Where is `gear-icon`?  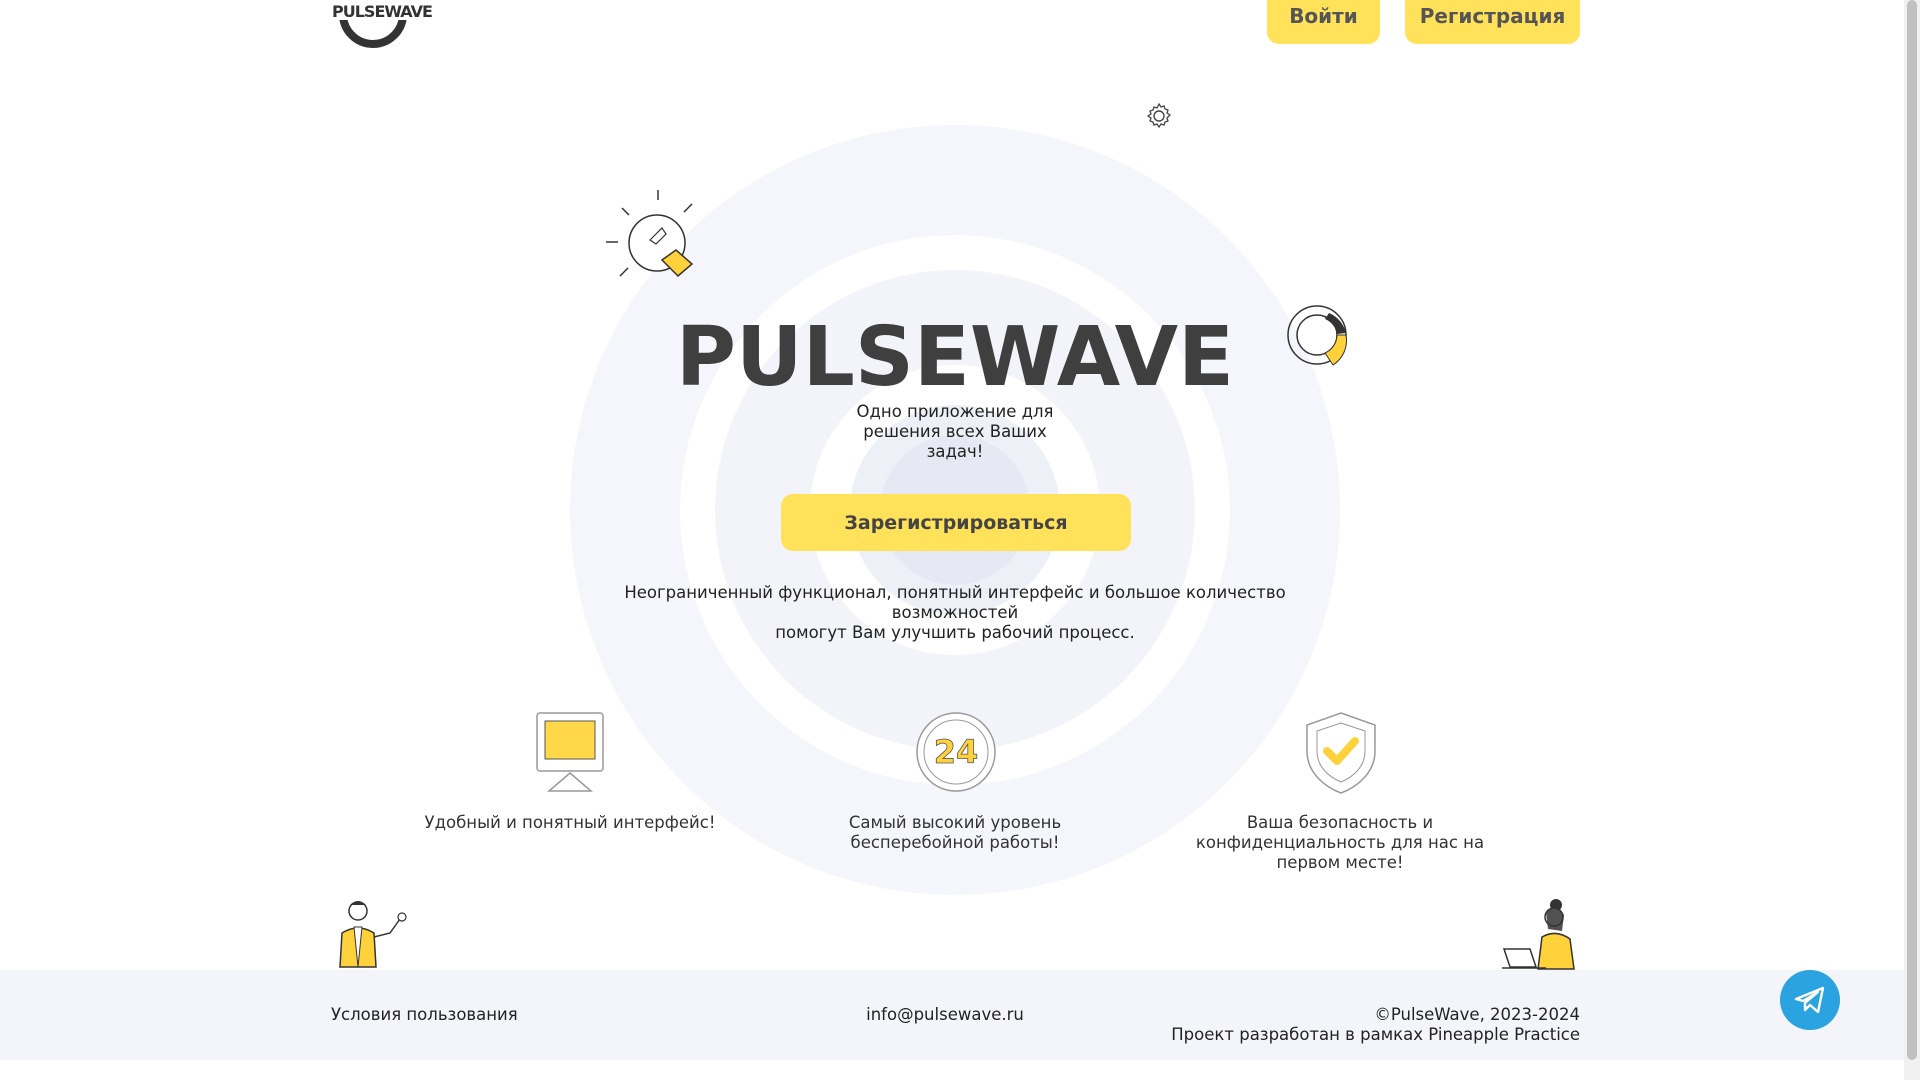
gear-icon is located at coordinates (1159, 115).